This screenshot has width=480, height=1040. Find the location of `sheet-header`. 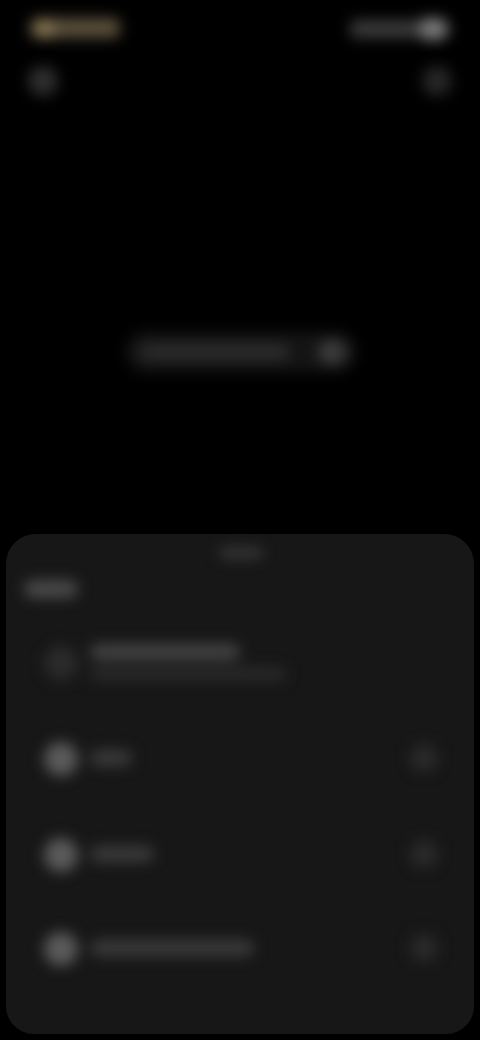

sheet-header is located at coordinates (51, 589).